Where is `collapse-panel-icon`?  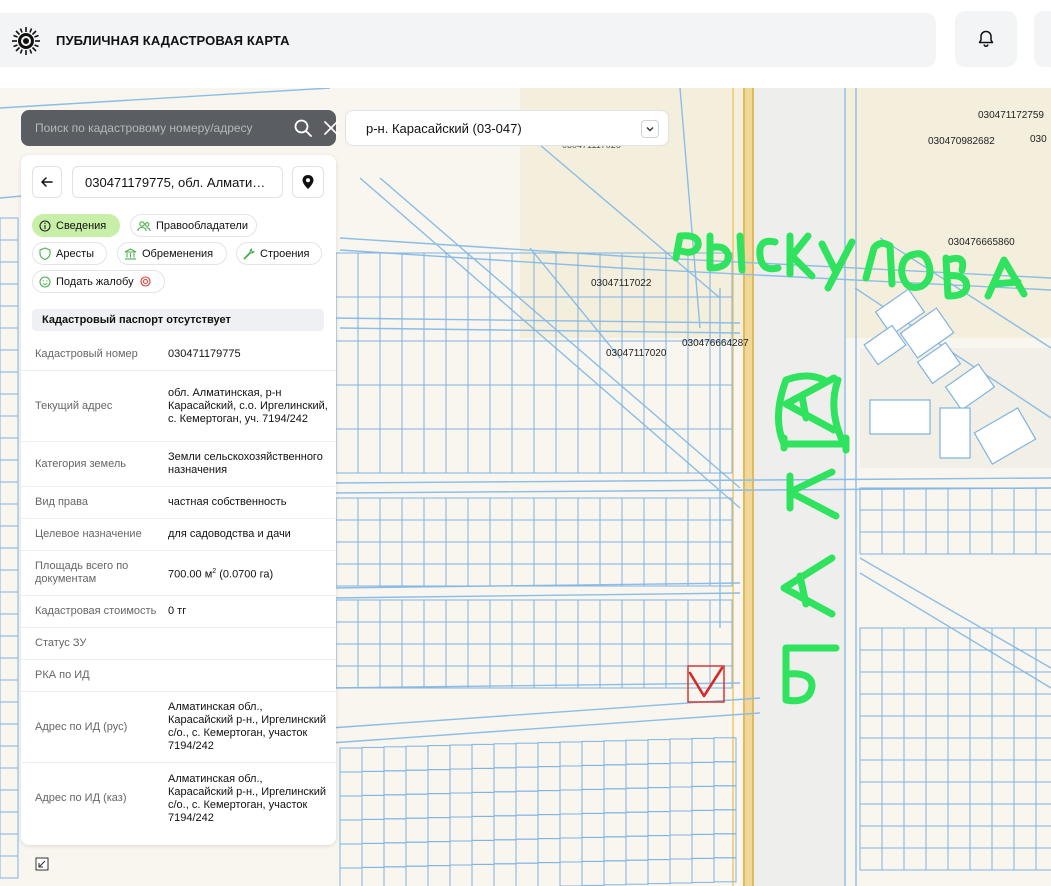
collapse-panel-icon is located at coordinates (42, 864).